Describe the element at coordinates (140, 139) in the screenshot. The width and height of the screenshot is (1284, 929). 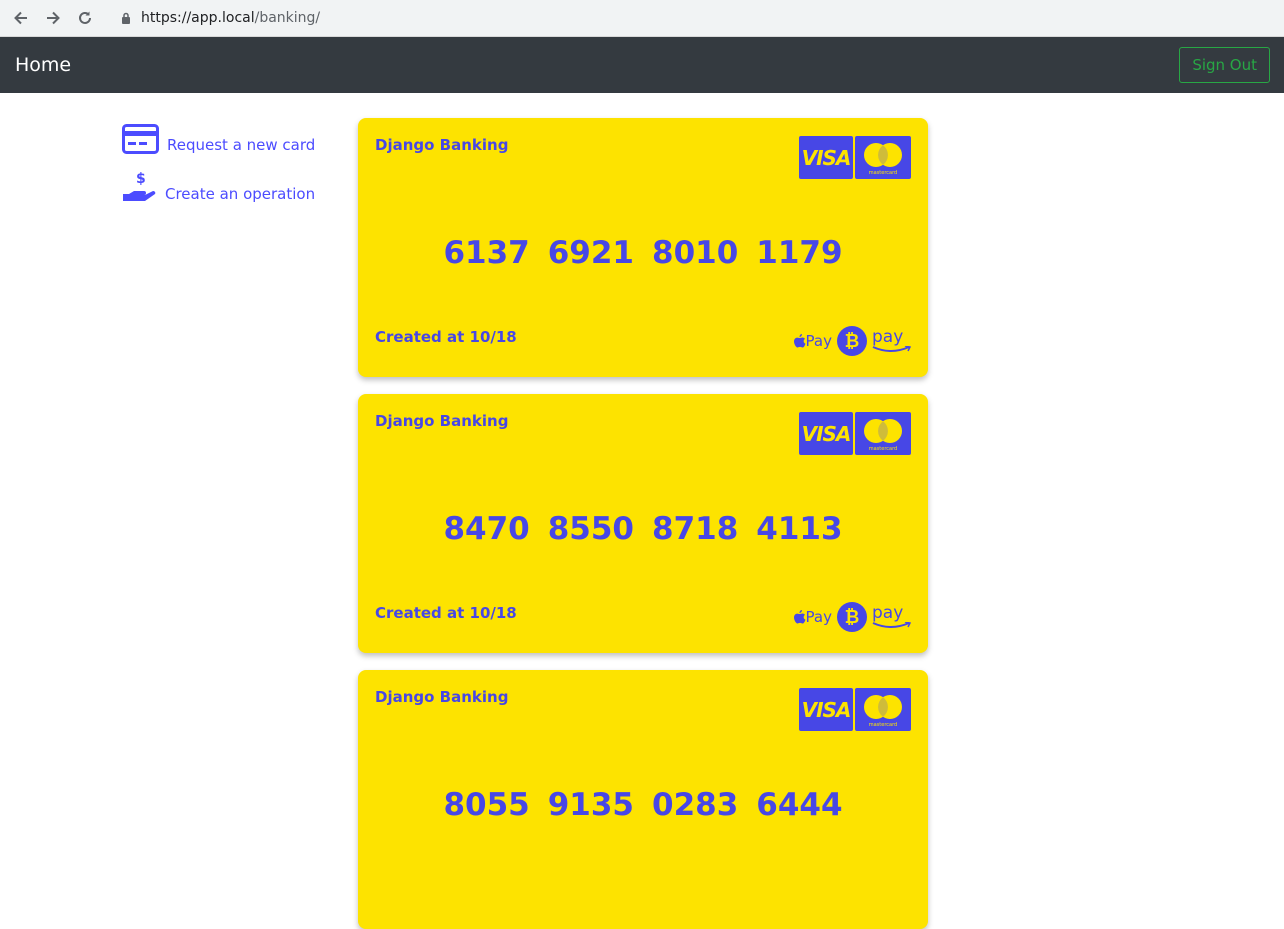
I see `credit-card-icon` at that location.